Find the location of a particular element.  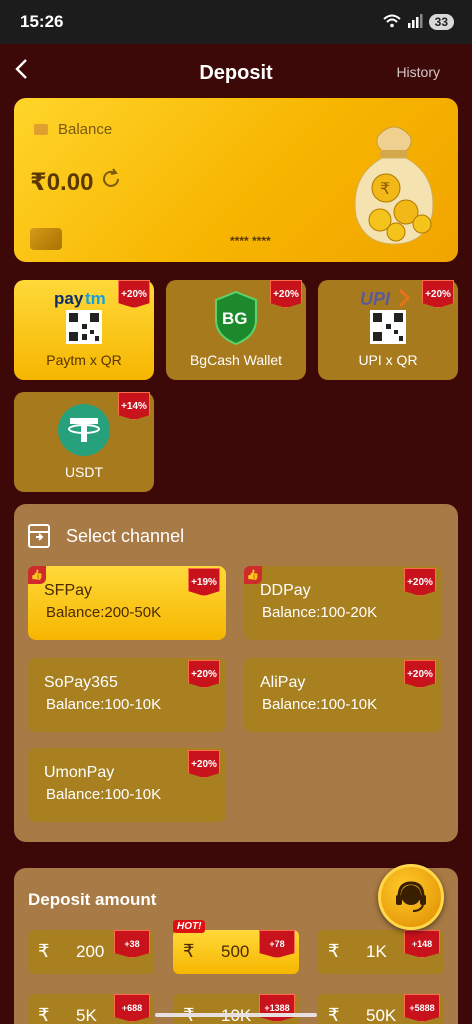

payment-method-usdt: +14% USDT is located at coordinates (84, 442).